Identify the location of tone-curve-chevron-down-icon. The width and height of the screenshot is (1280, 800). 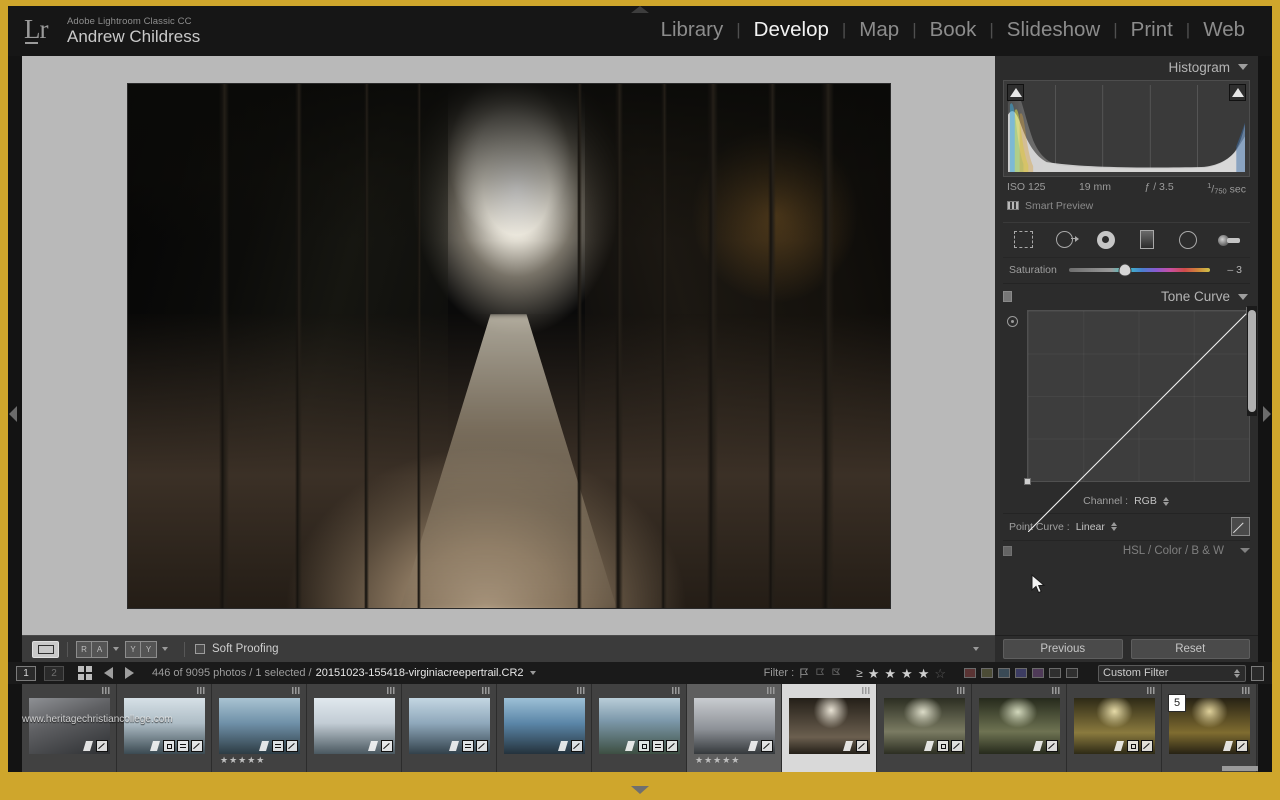
(1243, 296).